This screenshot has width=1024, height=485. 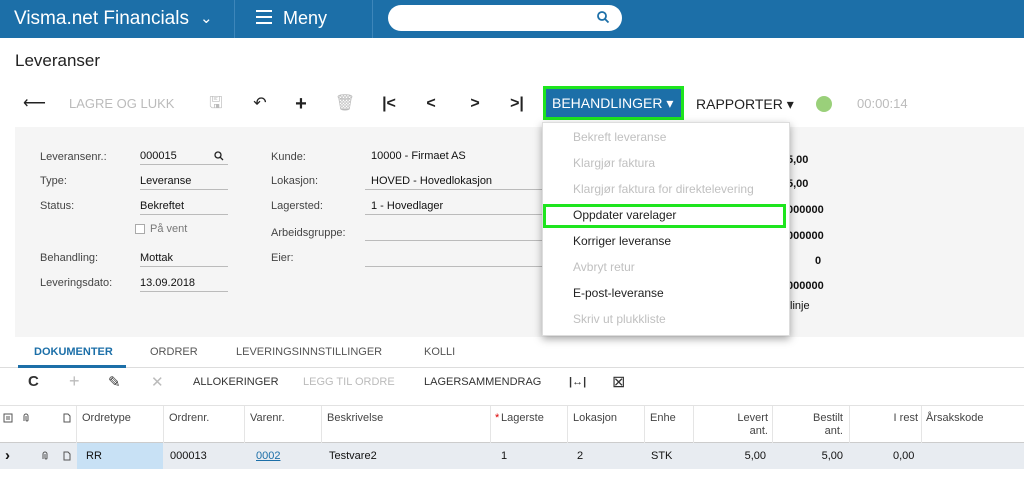 I want to click on save-and-close-button: LAGRE OG LUKK, so click(x=121, y=104).